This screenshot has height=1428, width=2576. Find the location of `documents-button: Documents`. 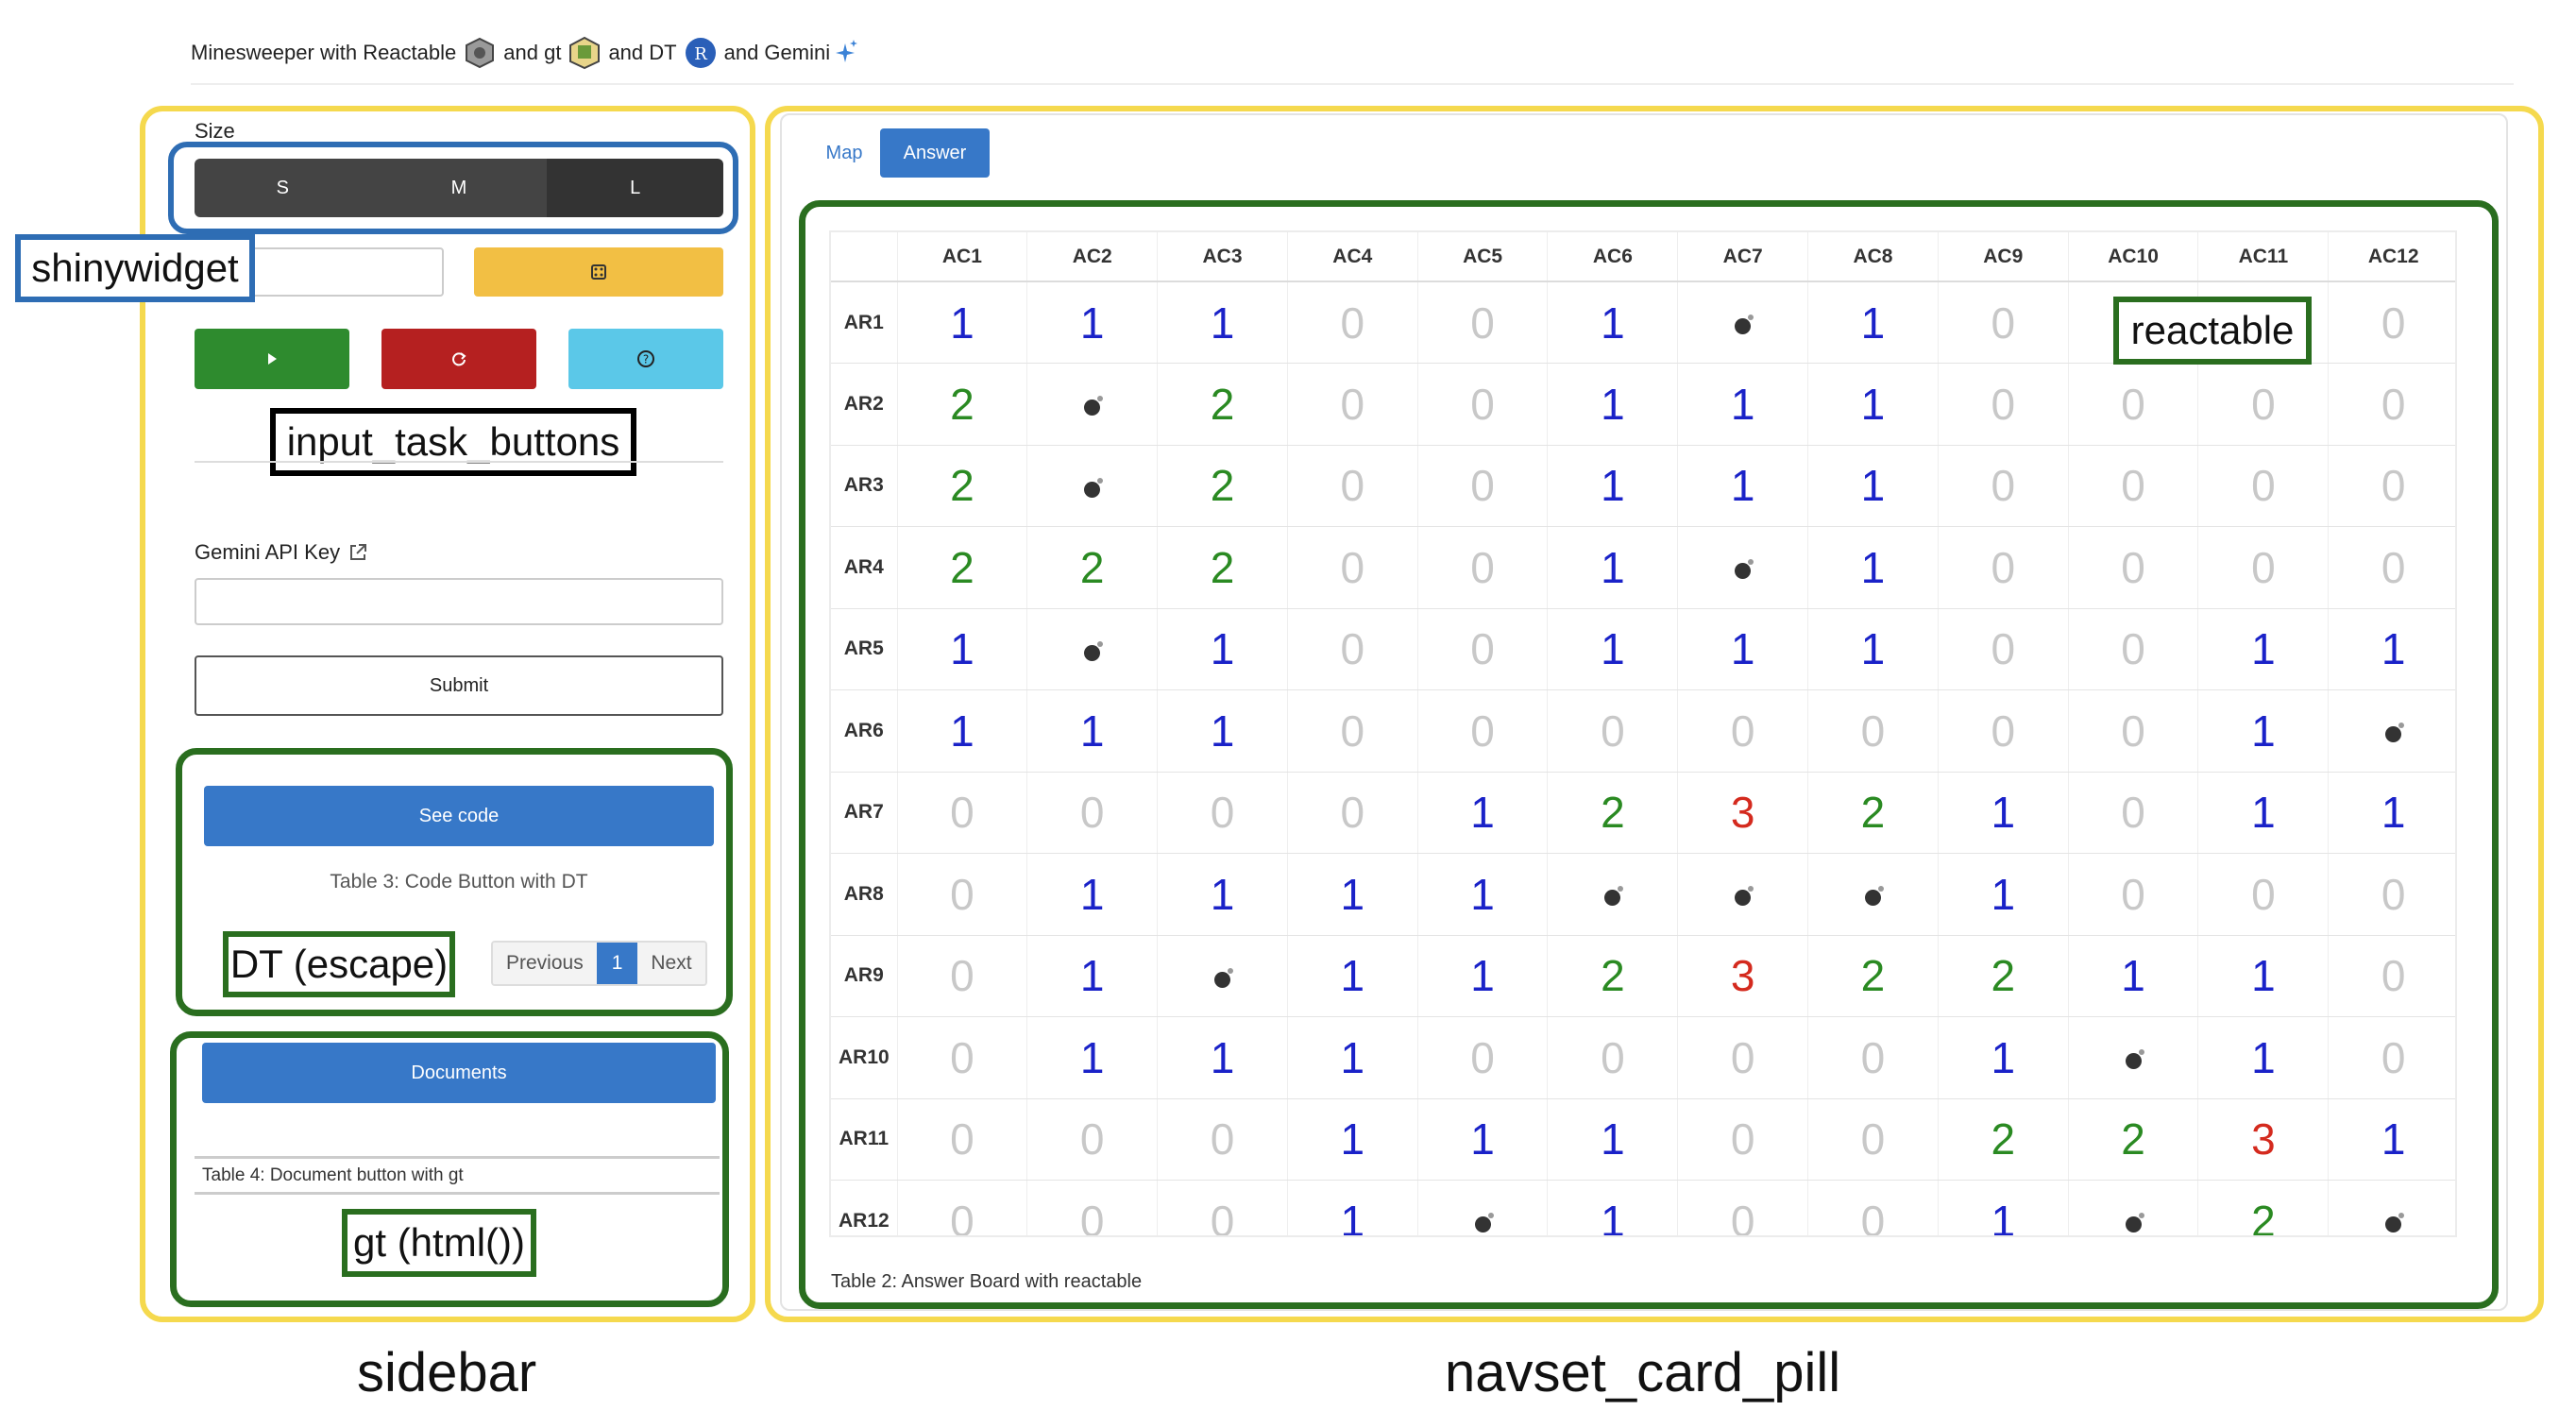

documents-button: Documents is located at coordinates (459, 1073).